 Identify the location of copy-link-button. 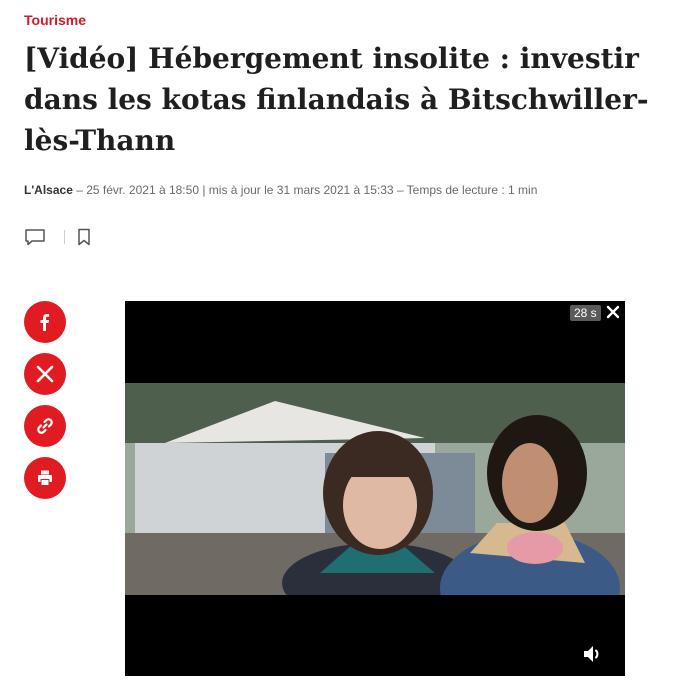
(45, 426).